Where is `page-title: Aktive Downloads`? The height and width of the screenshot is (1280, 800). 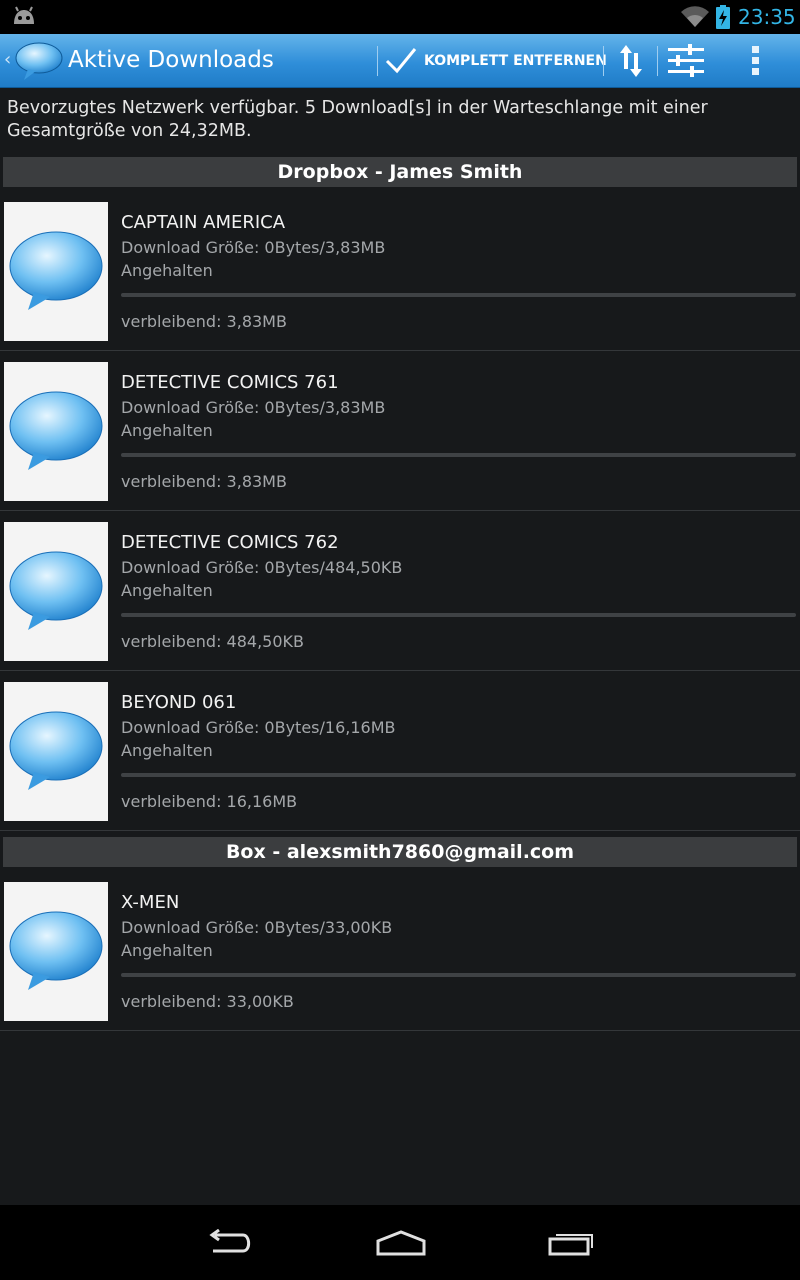
page-title: Aktive Downloads is located at coordinates (171, 60).